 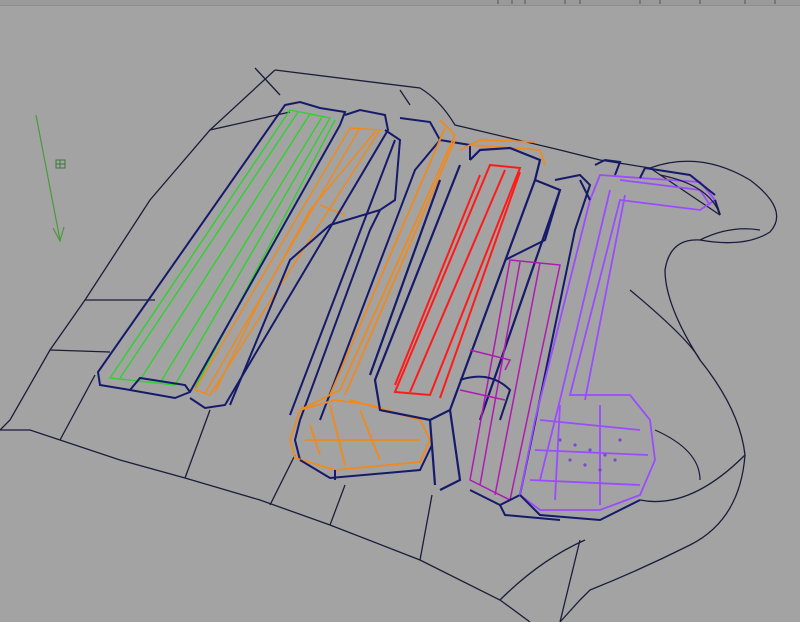 I want to click on part-orange-1-frame, so click(x=295, y=259).